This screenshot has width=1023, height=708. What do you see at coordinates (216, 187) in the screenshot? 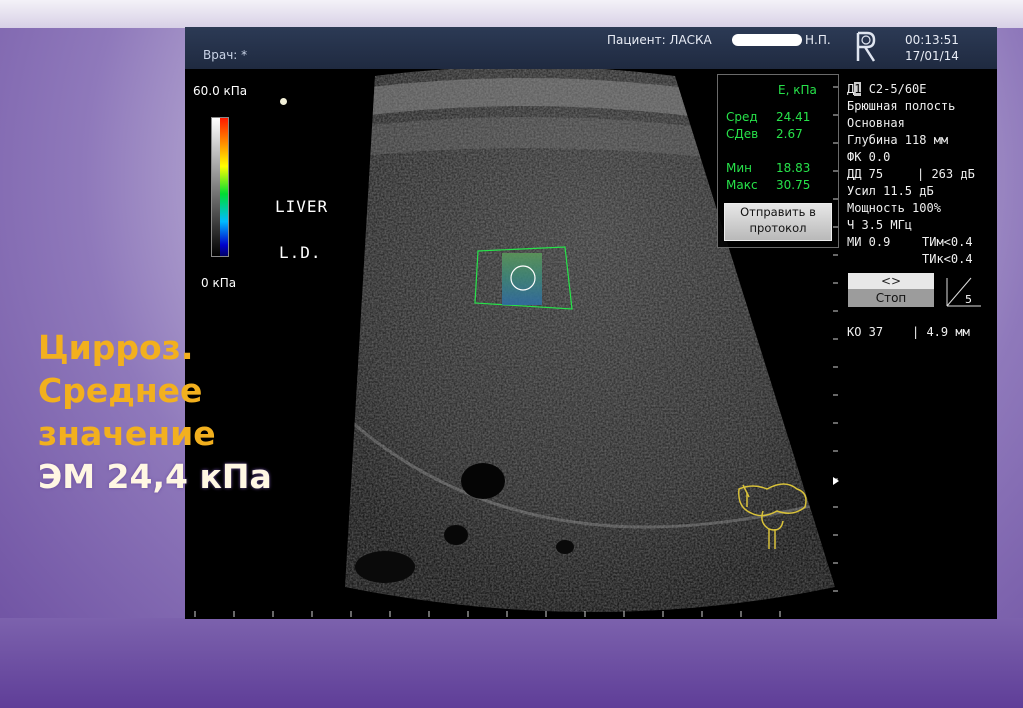
I see `grayscale-bar` at bounding box center [216, 187].